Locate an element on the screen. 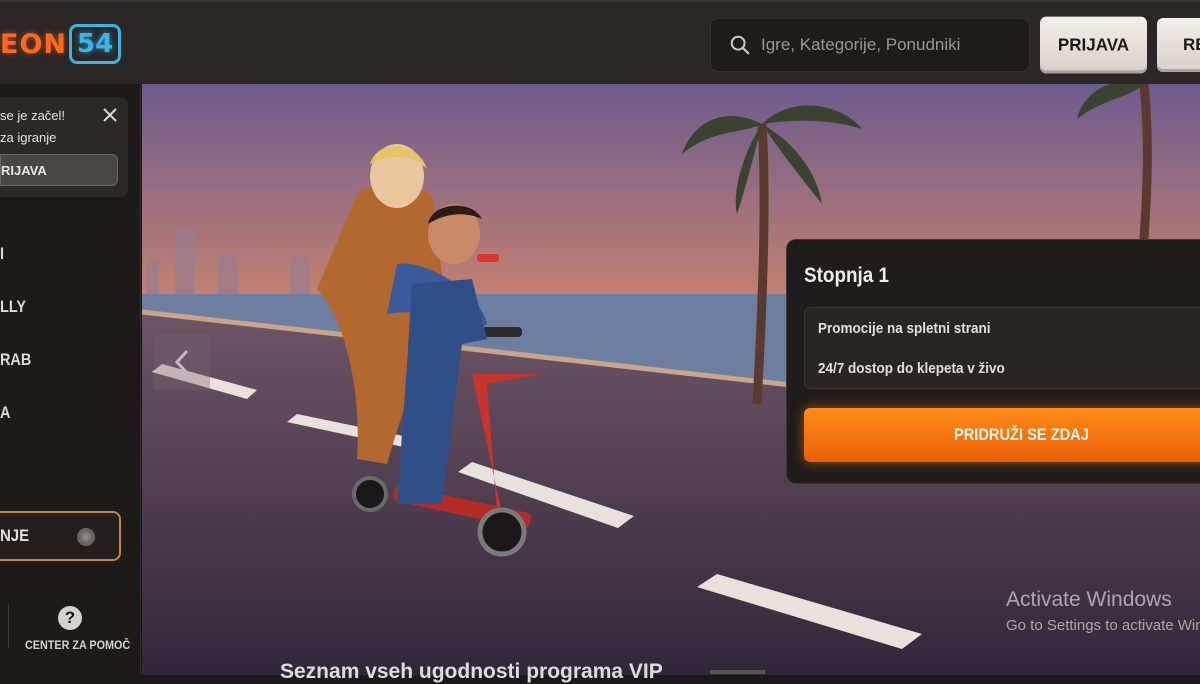  welcome-notice: se je začel! za igranje RIJAVA is located at coordinates (64, 147).